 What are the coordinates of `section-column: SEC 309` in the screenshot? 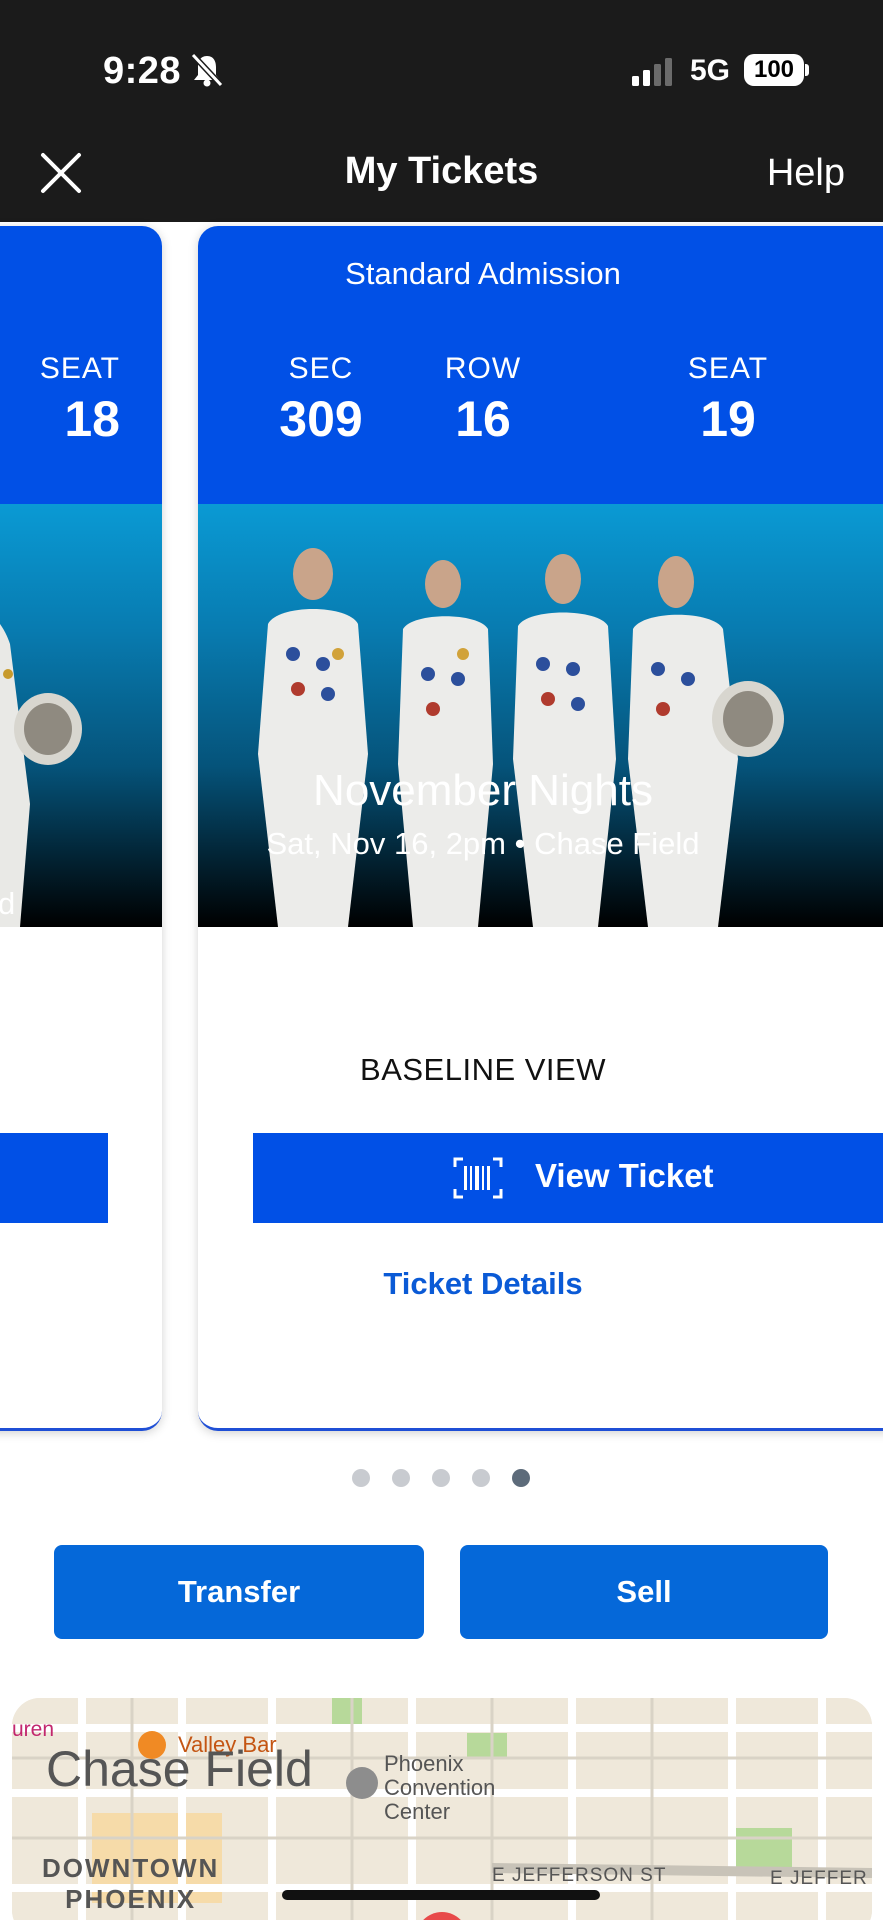 It's located at (321, 400).